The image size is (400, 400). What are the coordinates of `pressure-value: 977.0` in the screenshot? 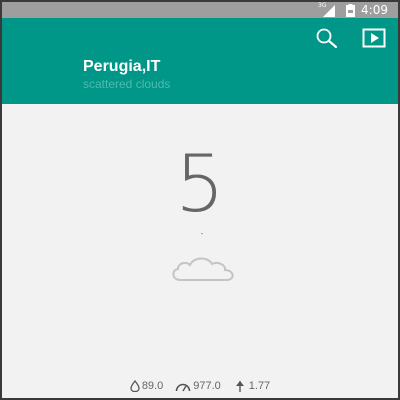 It's located at (207, 386).